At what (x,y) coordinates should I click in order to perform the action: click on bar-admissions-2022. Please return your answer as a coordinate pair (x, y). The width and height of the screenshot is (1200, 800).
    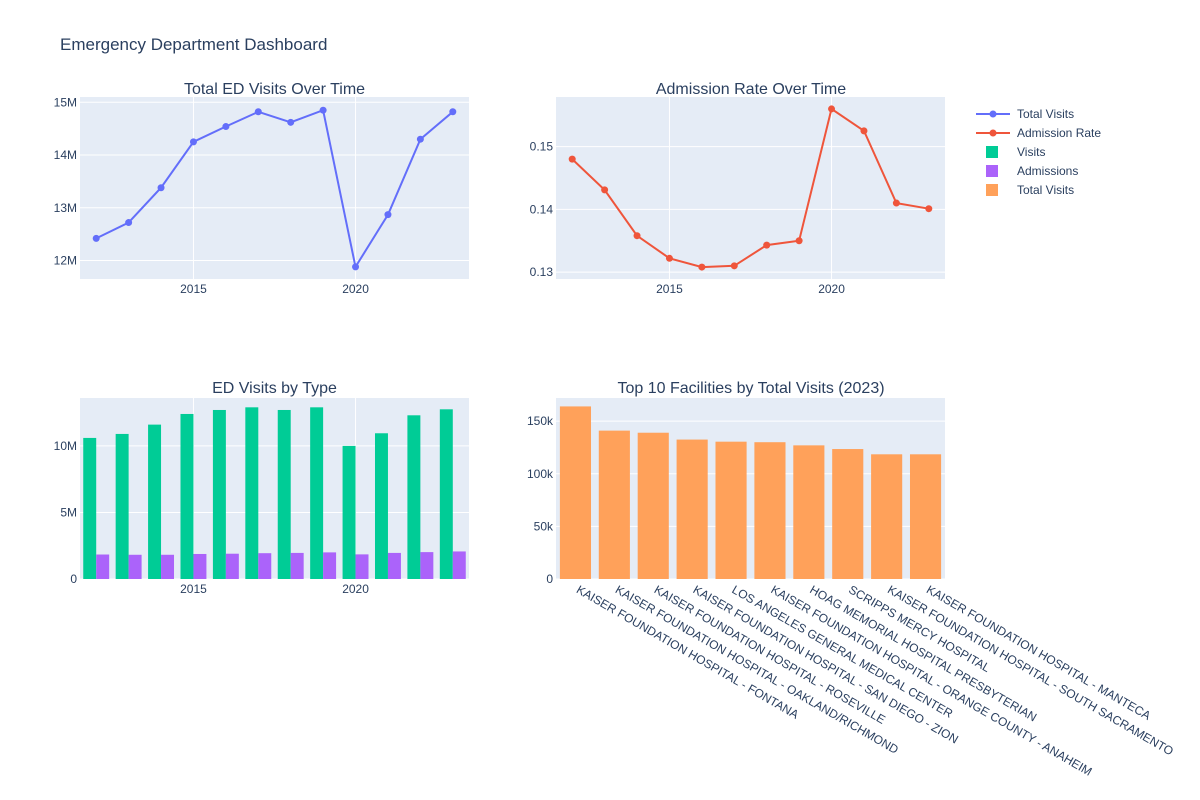
    Looking at the image, I should click on (427, 565).